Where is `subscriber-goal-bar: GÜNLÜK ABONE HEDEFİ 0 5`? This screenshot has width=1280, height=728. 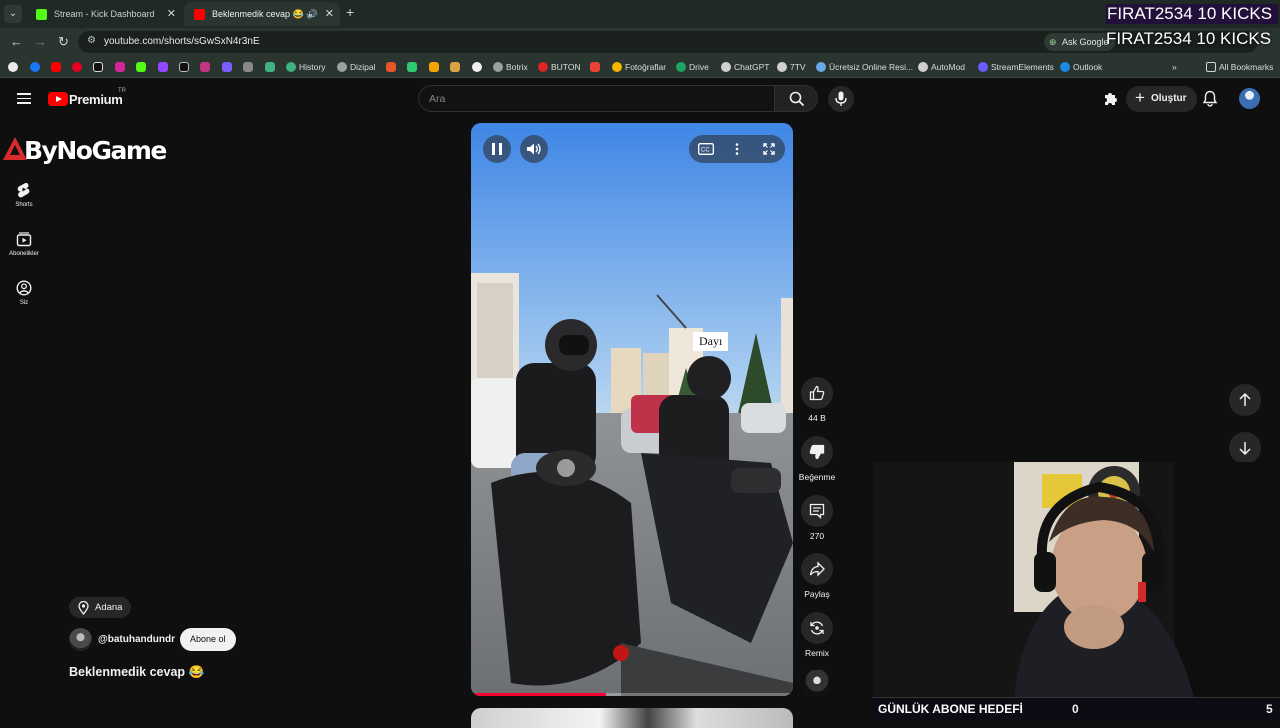 subscriber-goal-bar: GÜNLÜK ABONE HEDEFİ 0 5 is located at coordinates (1076, 708).